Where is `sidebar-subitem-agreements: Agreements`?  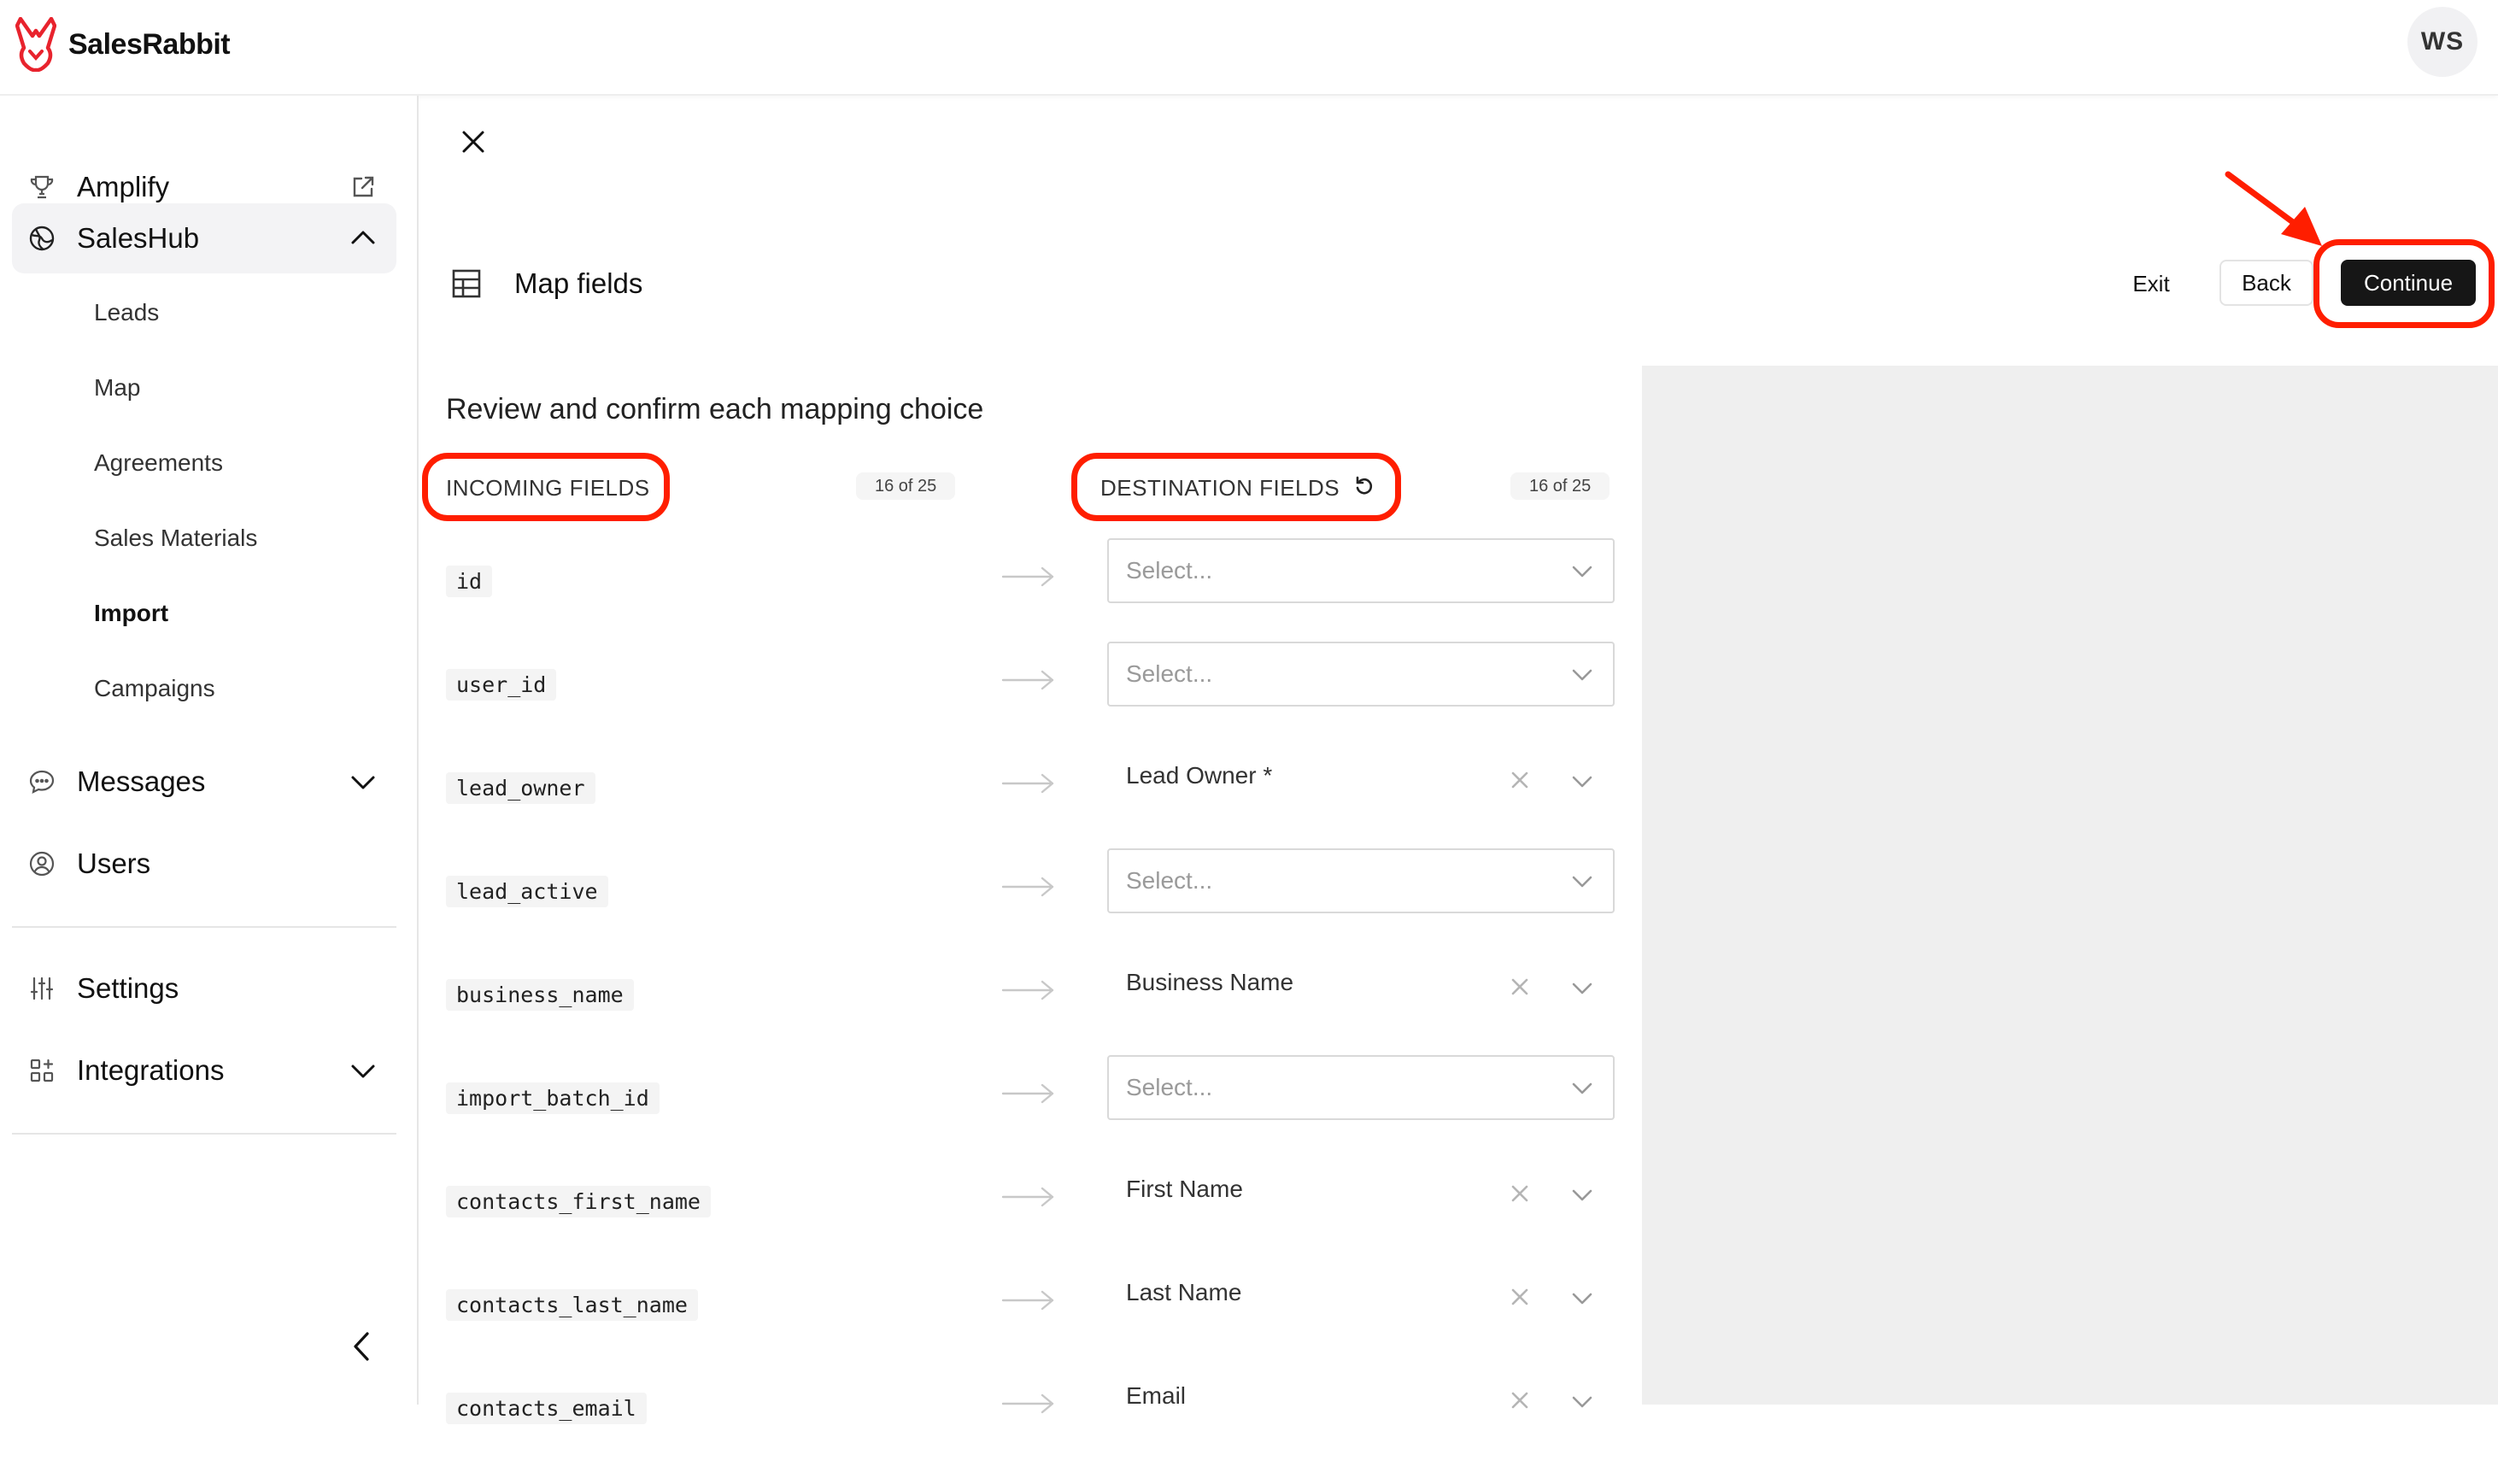
sidebar-subitem-agreements: Agreements is located at coordinates (158, 463).